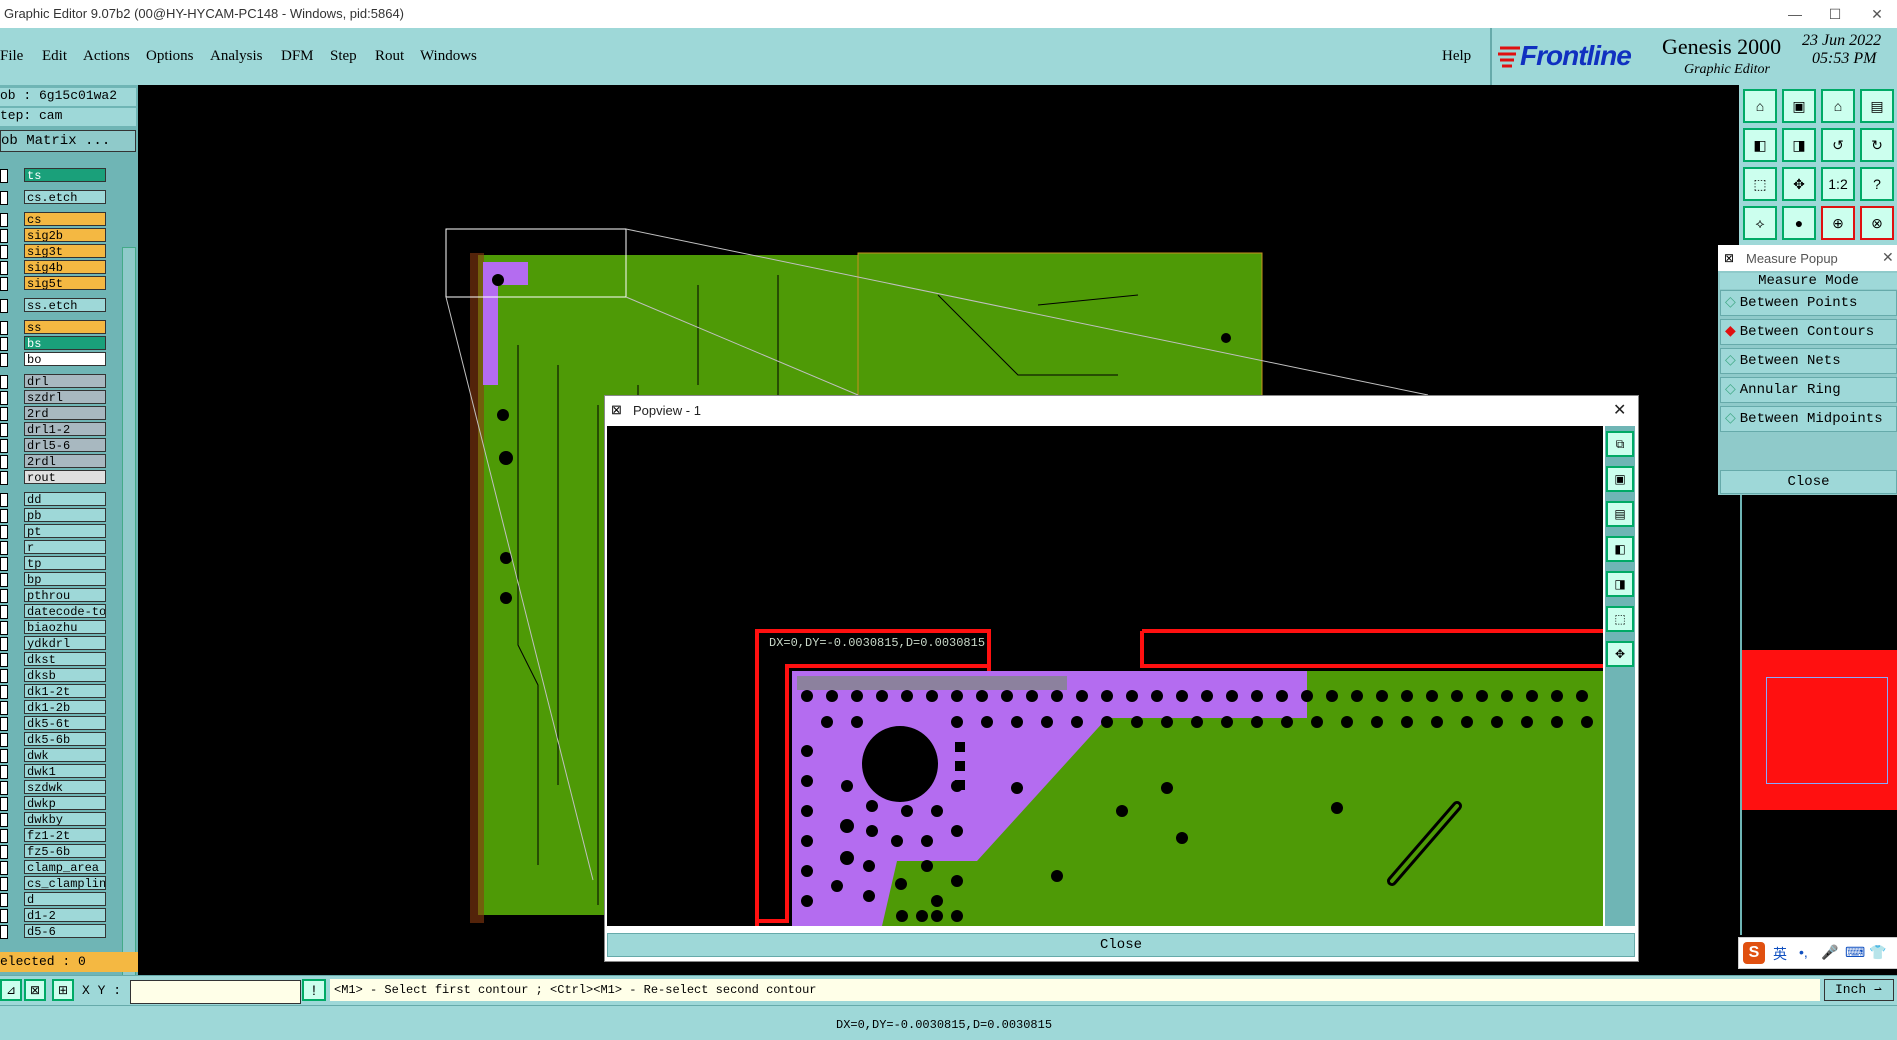  I want to click on center-icon: ✥, so click(1799, 184).